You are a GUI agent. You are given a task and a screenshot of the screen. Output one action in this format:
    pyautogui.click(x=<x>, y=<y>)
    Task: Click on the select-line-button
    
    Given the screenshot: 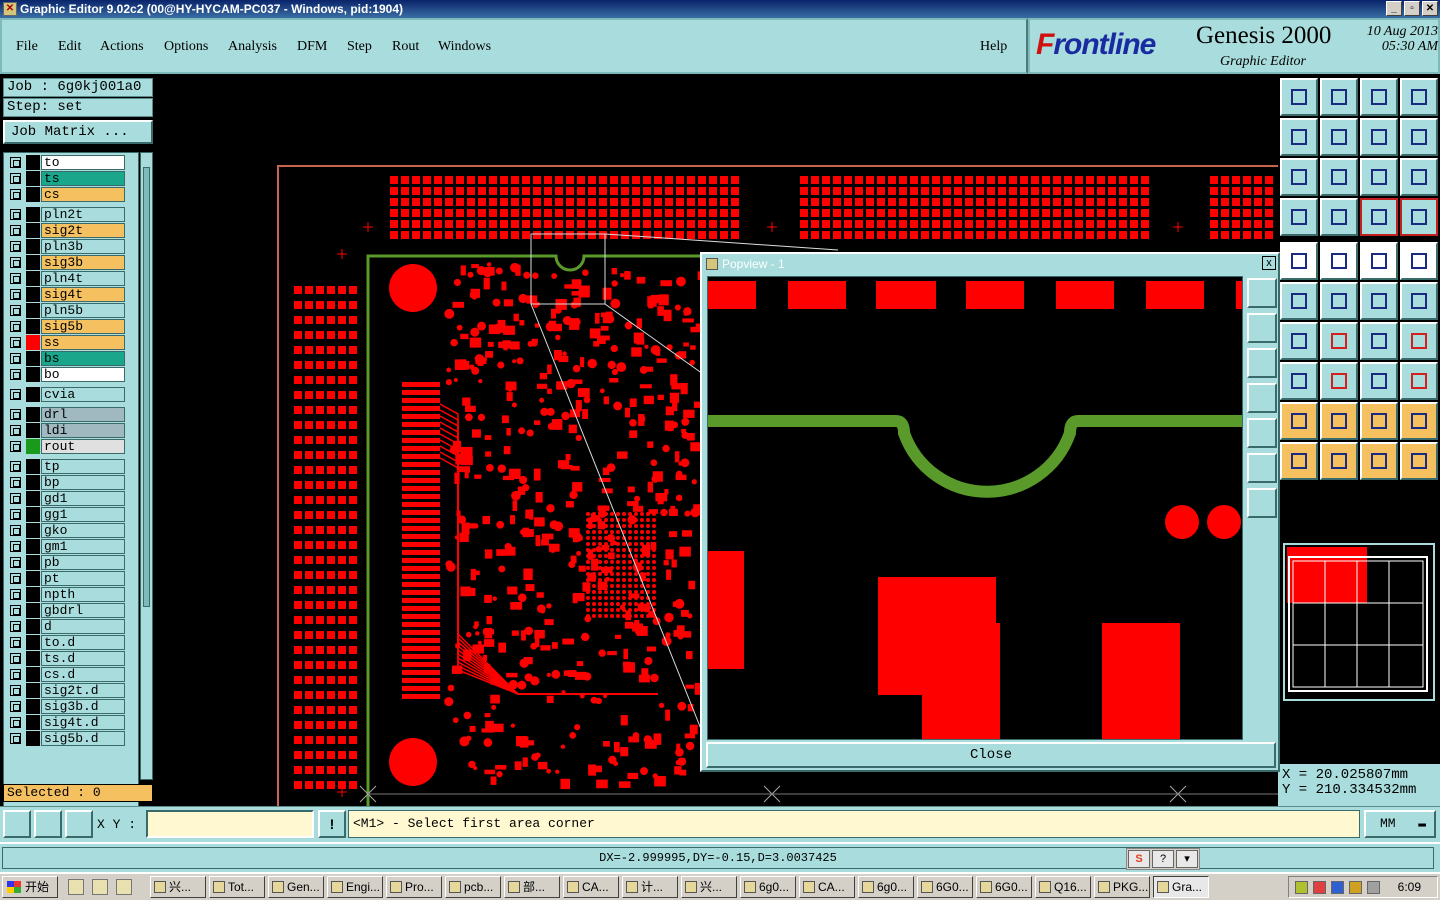 What is the action you would take?
    pyautogui.click(x=1339, y=261)
    